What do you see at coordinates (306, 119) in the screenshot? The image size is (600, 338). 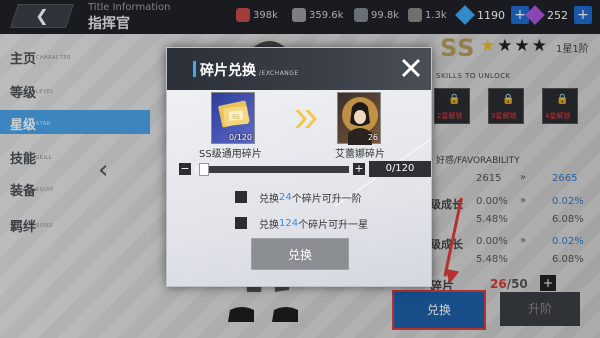 I see `double-chevron-right-icon` at bounding box center [306, 119].